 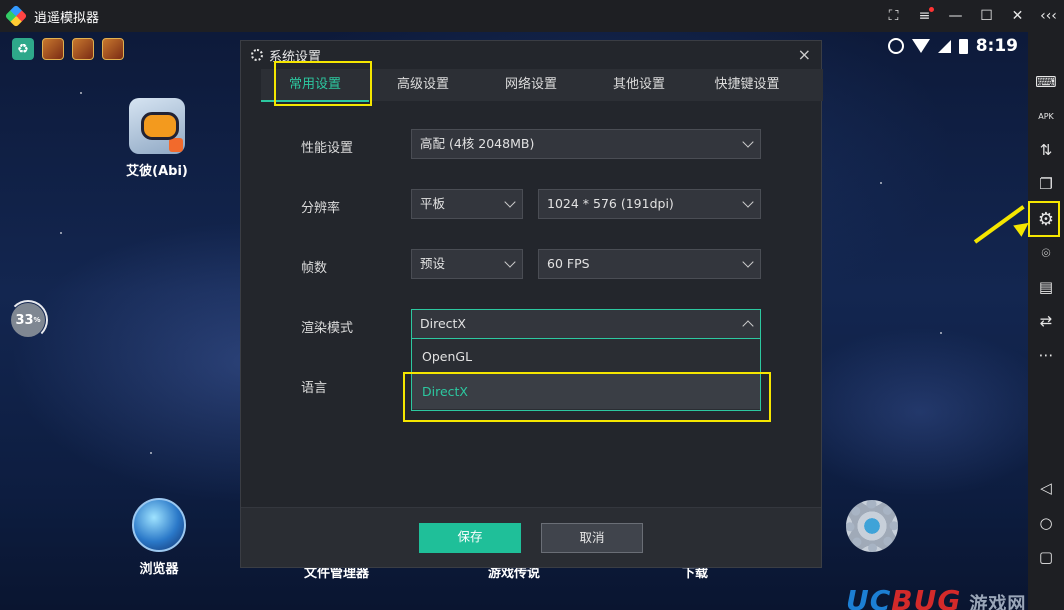 I want to click on notification-dot, so click(x=931, y=9).